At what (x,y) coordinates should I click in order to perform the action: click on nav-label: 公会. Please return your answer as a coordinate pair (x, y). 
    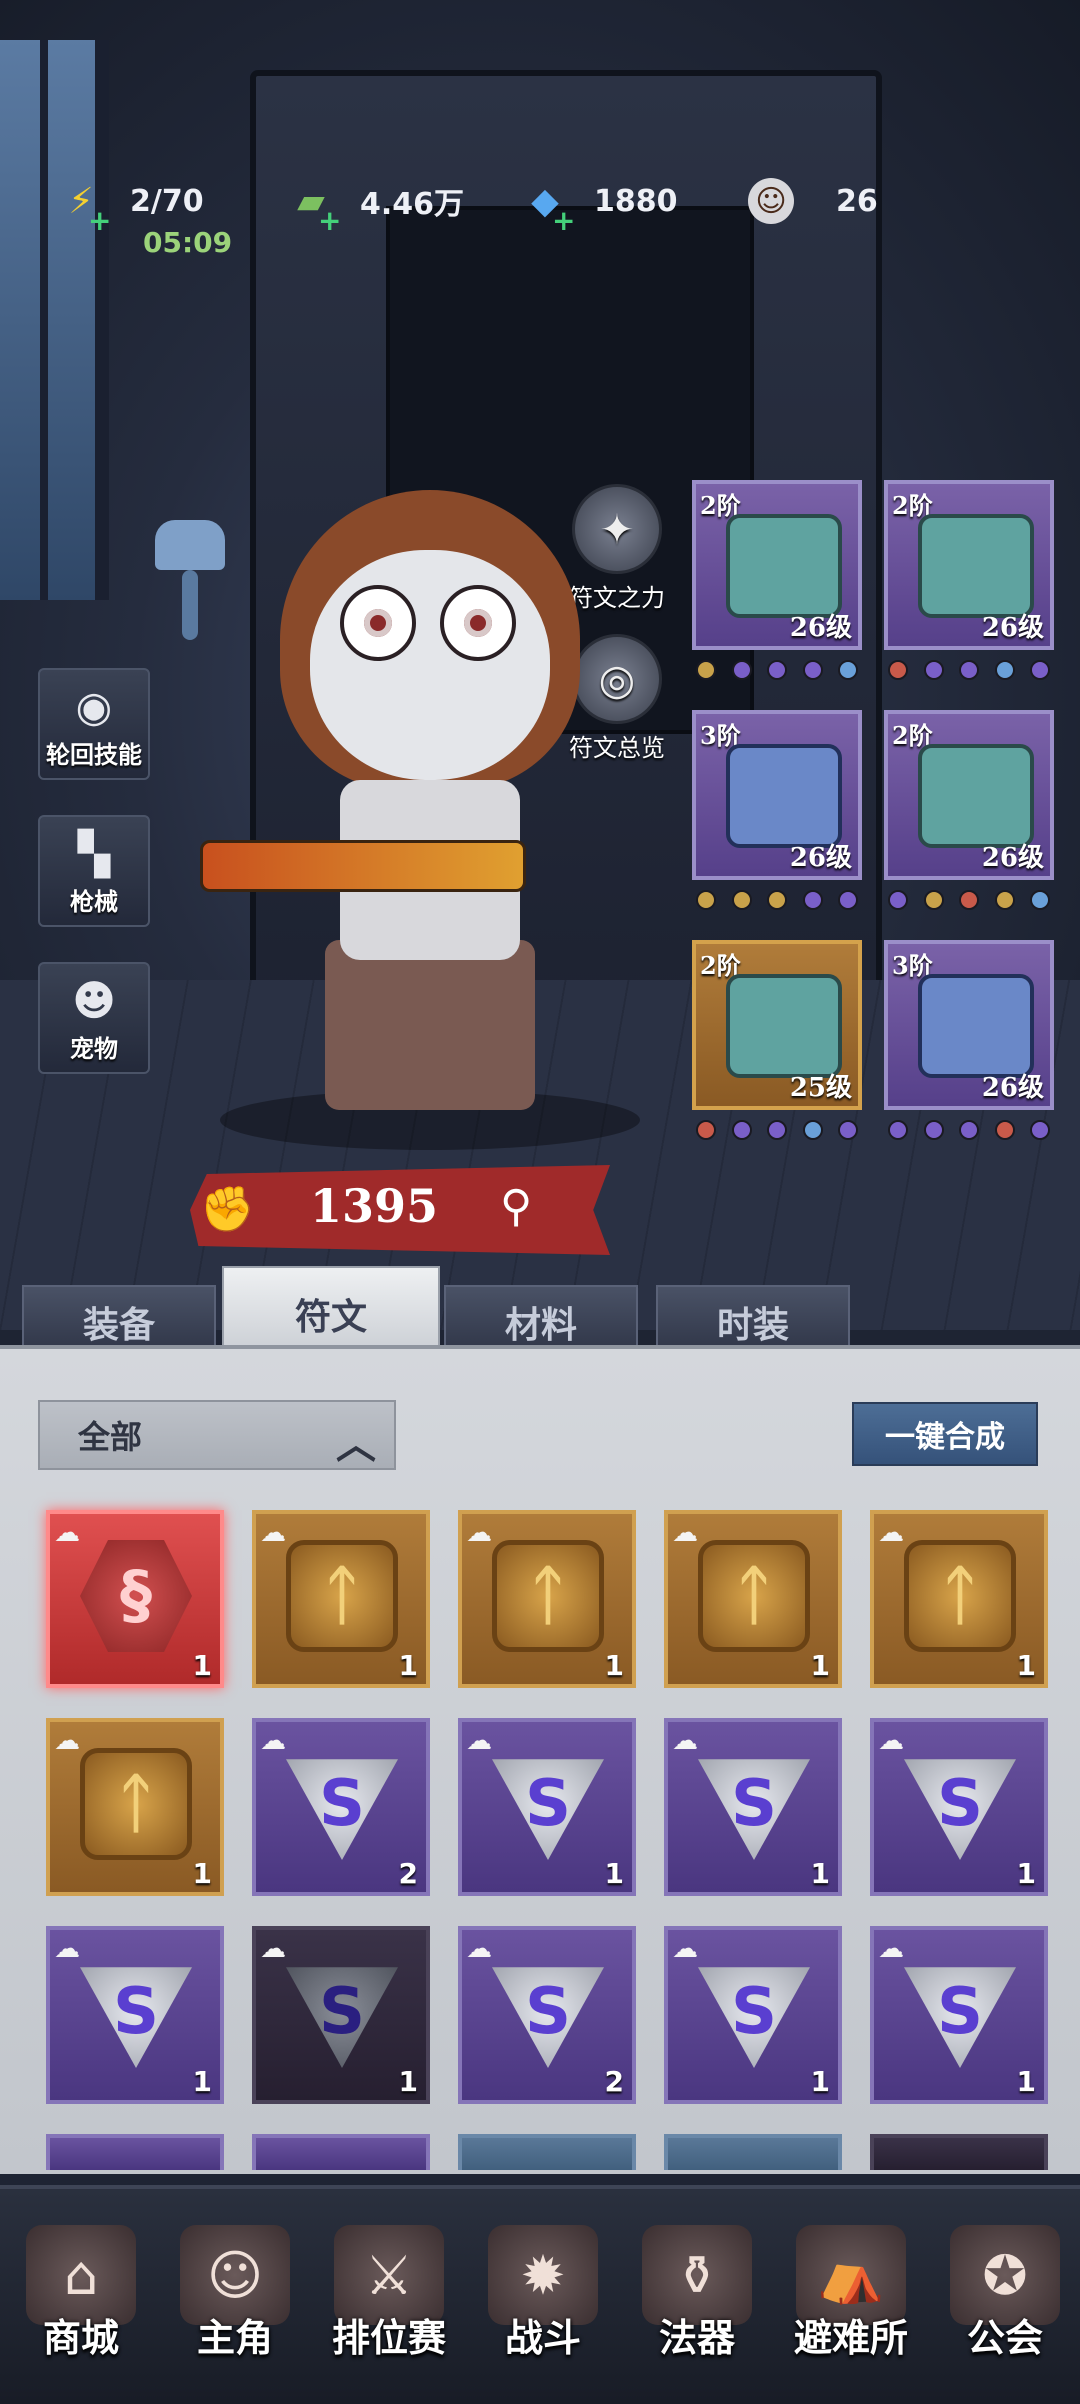
    Looking at the image, I should click on (1004, 2337).